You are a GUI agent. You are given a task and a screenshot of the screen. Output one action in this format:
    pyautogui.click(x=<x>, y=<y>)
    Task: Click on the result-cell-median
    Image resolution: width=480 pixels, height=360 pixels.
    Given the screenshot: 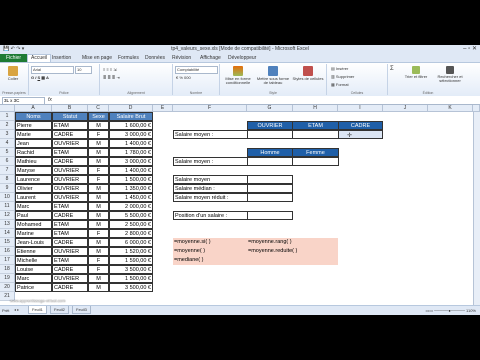 What is the action you would take?
    pyautogui.click(x=270, y=188)
    